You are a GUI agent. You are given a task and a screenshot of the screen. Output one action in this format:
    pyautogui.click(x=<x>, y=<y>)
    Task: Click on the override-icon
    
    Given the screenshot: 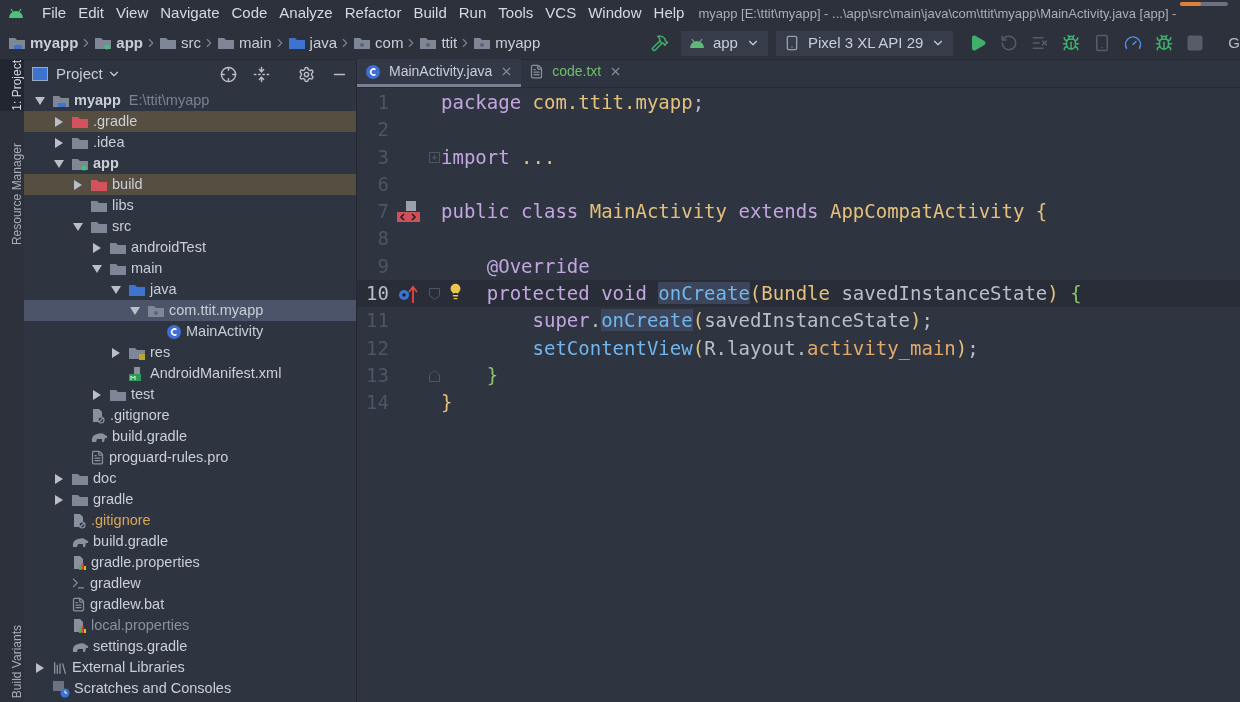 What is the action you would take?
    pyautogui.click(x=408, y=293)
    